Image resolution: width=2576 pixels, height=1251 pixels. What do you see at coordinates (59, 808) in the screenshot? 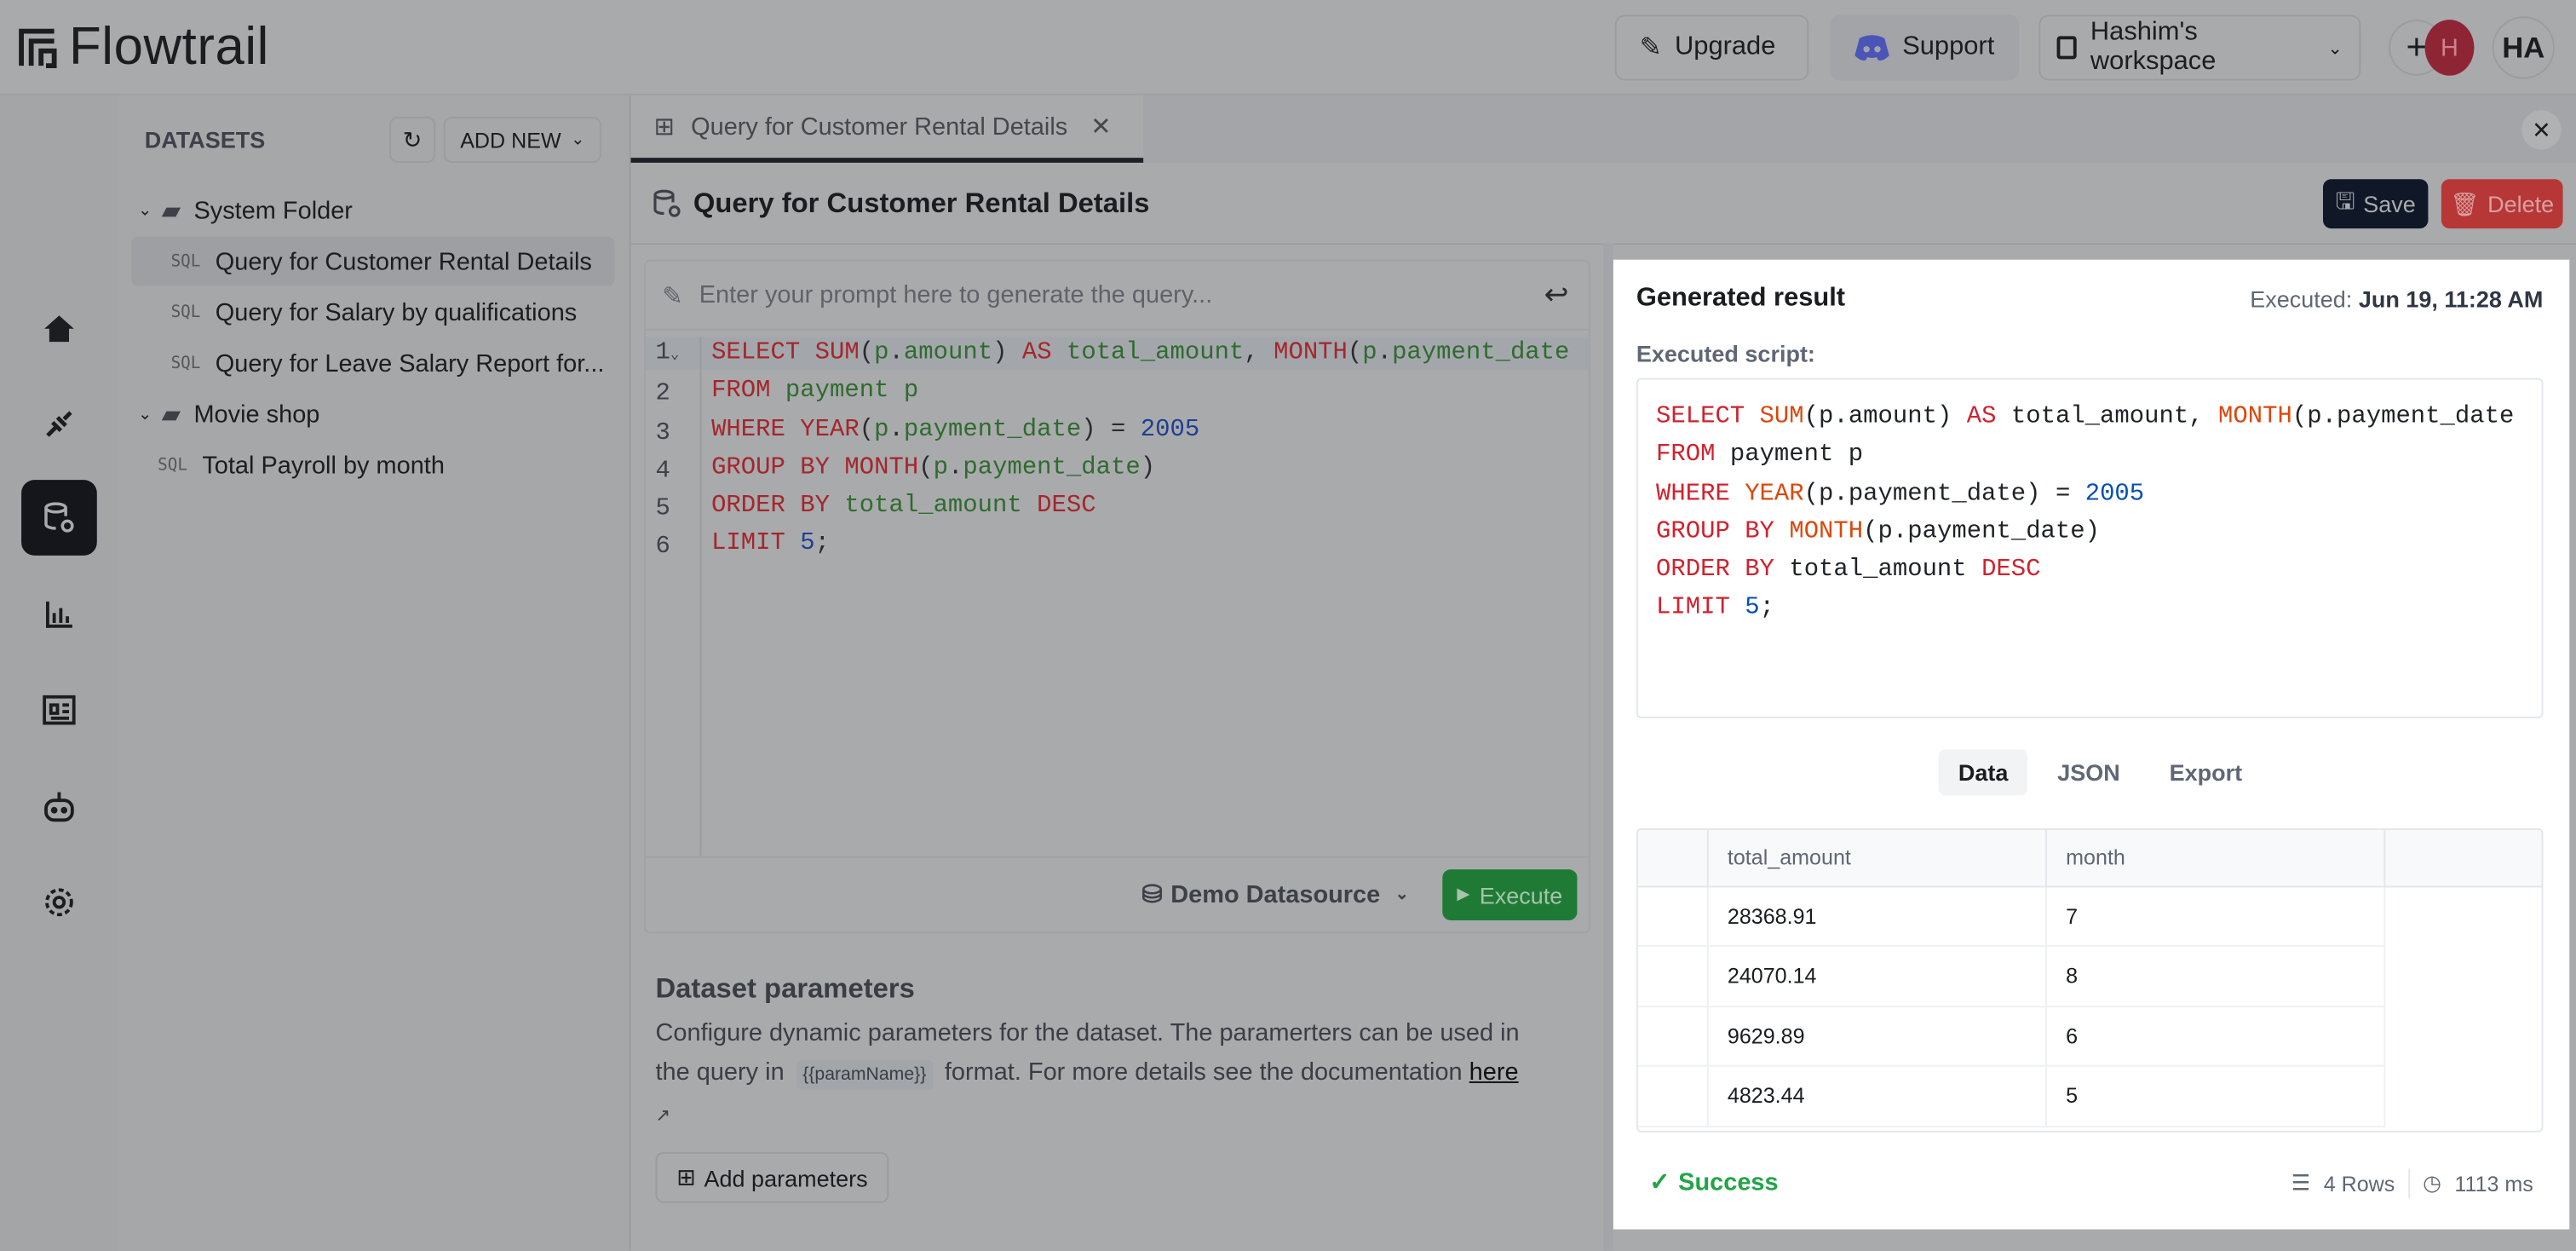
I see `bot-icon` at bounding box center [59, 808].